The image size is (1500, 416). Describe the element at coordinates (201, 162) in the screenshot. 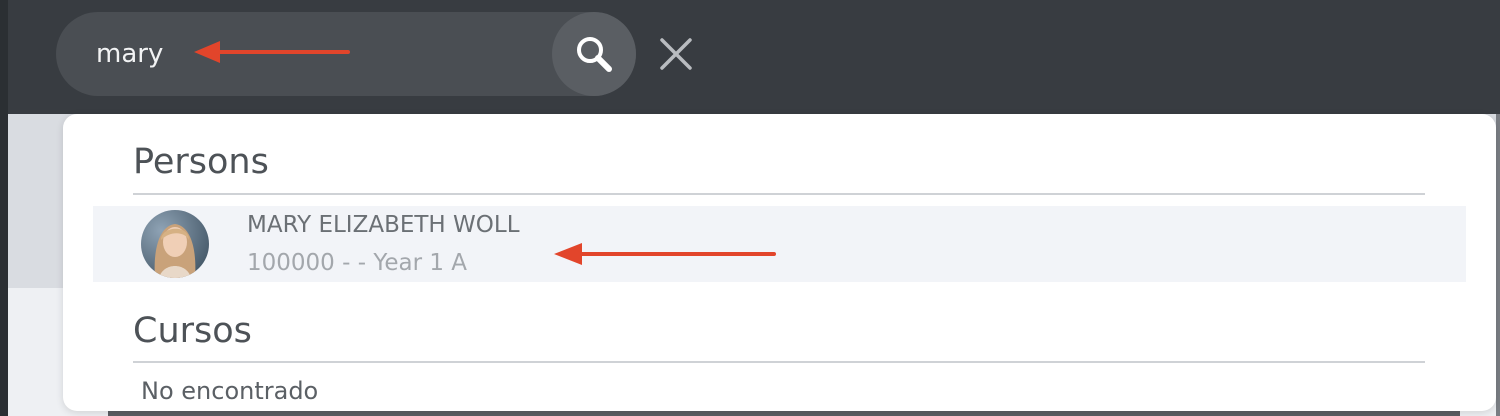

I see `persons-heading: Persons` at that location.